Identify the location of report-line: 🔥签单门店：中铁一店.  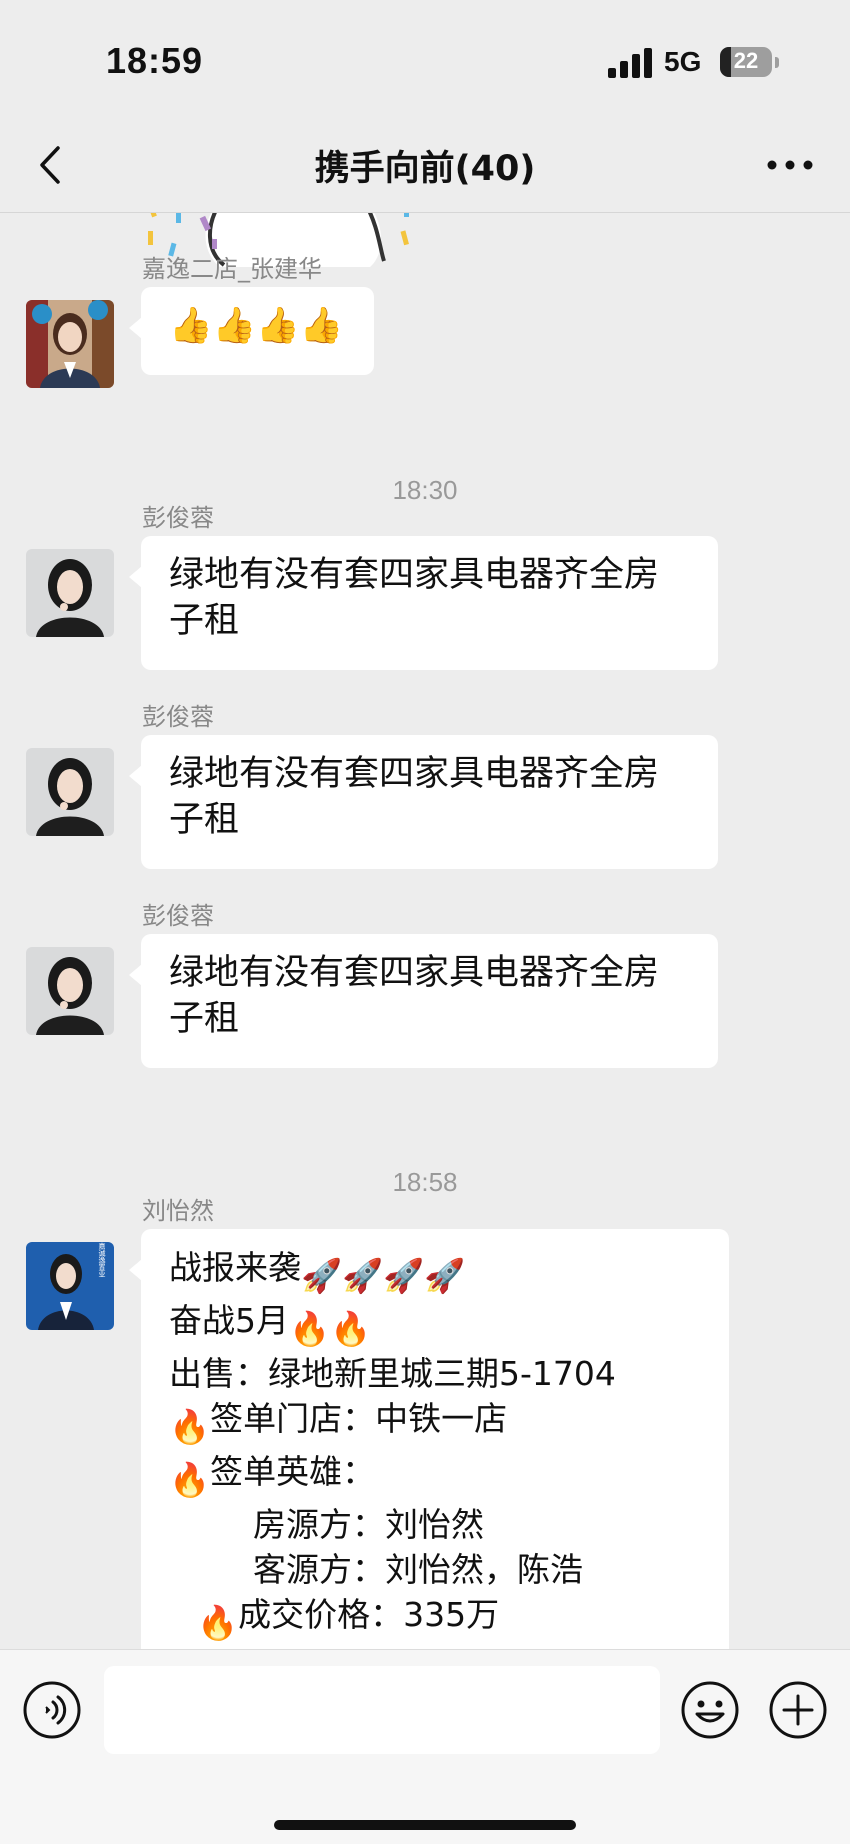
(435, 1422).